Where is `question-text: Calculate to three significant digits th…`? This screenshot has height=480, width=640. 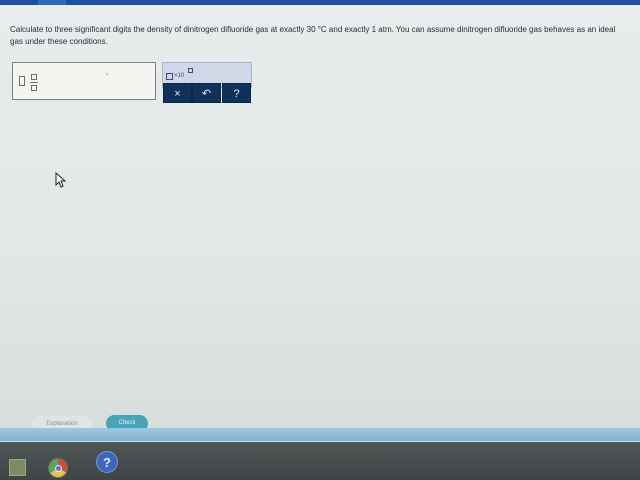
question-text: Calculate to three significant digits th… is located at coordinates (313, 35).